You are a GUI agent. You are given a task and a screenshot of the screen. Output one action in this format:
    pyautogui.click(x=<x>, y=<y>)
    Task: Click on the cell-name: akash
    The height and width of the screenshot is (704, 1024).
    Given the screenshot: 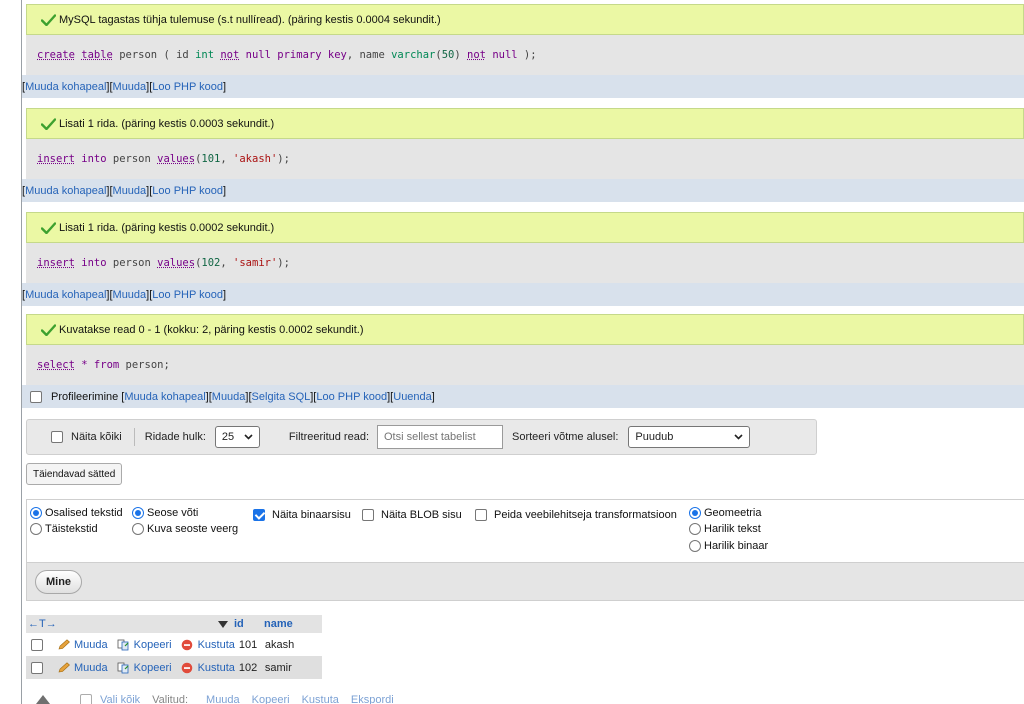 What is the action you would take?
    pyautogui.click(x=277, y=645)
    